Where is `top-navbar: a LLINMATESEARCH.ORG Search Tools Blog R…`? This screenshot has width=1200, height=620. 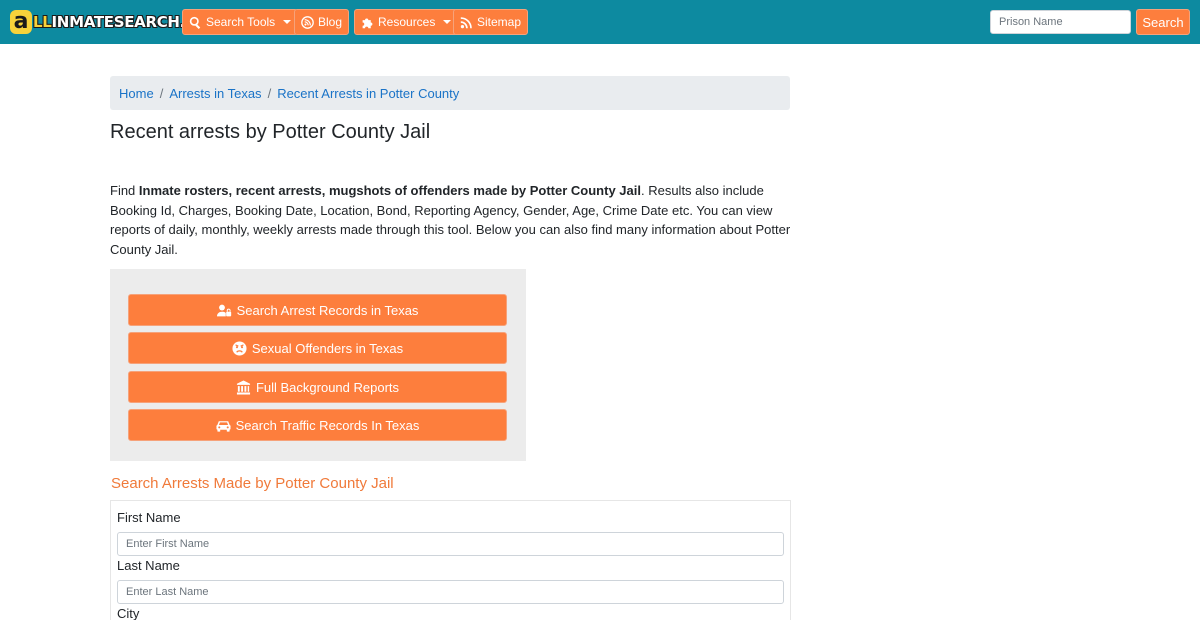 top-navbar: a LLINMATESEARCH.ORG Search Tools Blog R… is located at coordinates (600, 22).